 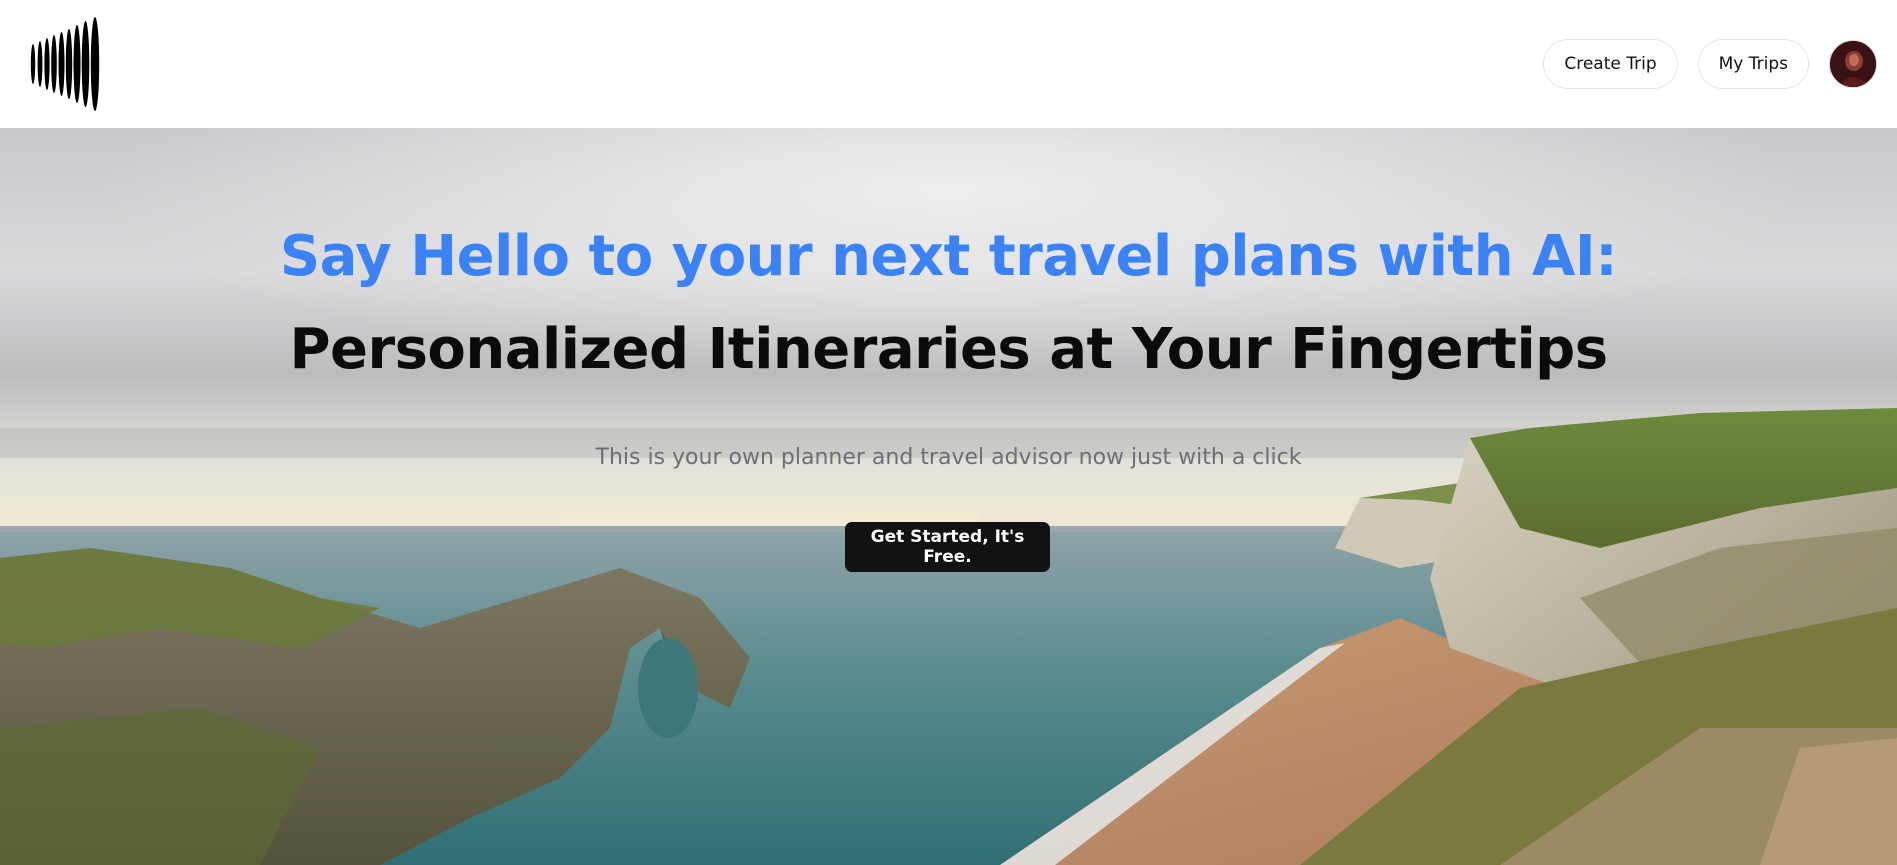 What do you see at coordinates (947, 547) in the screenshot?
I see `get-started-button: Get Started, It's Free.` at bounding box center [947, 547].